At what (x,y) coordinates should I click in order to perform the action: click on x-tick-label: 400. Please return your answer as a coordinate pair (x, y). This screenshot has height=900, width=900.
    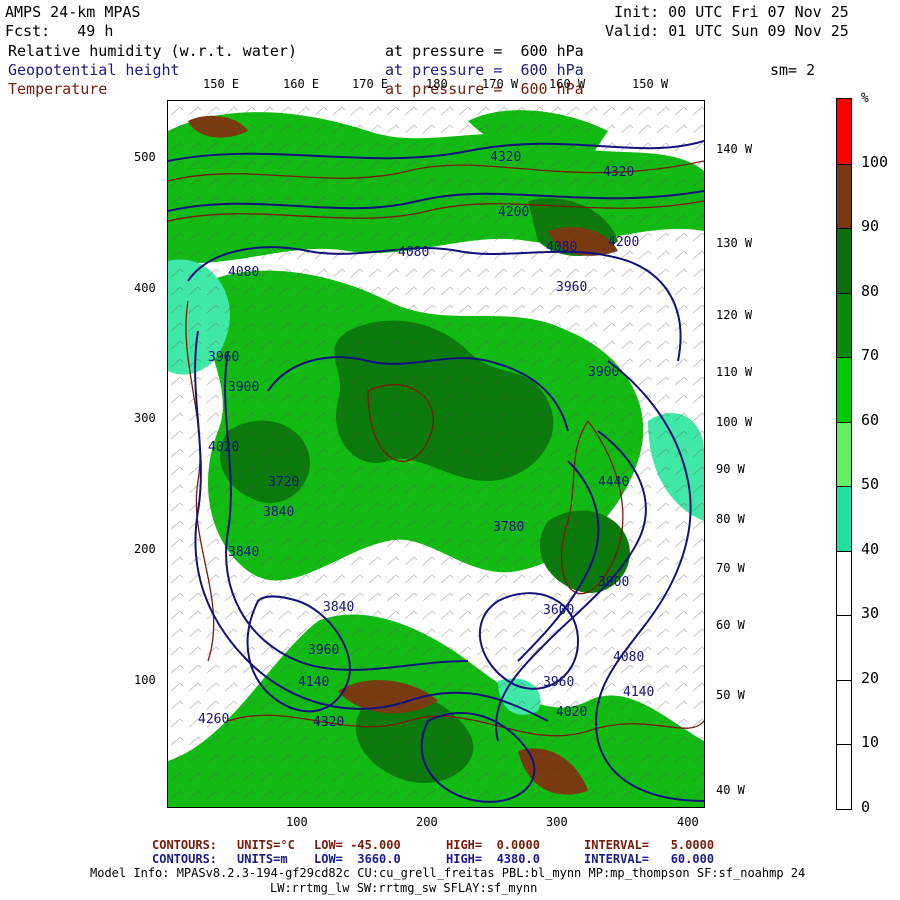
    Looking at the image, I should click on (688, 822).